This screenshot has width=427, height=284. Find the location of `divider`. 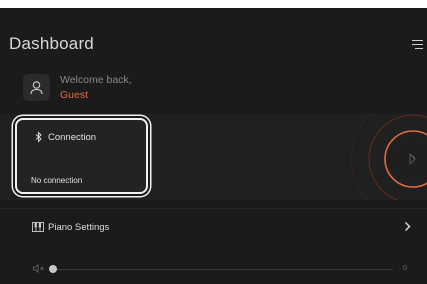

divider is located at coordinates (213, 208).